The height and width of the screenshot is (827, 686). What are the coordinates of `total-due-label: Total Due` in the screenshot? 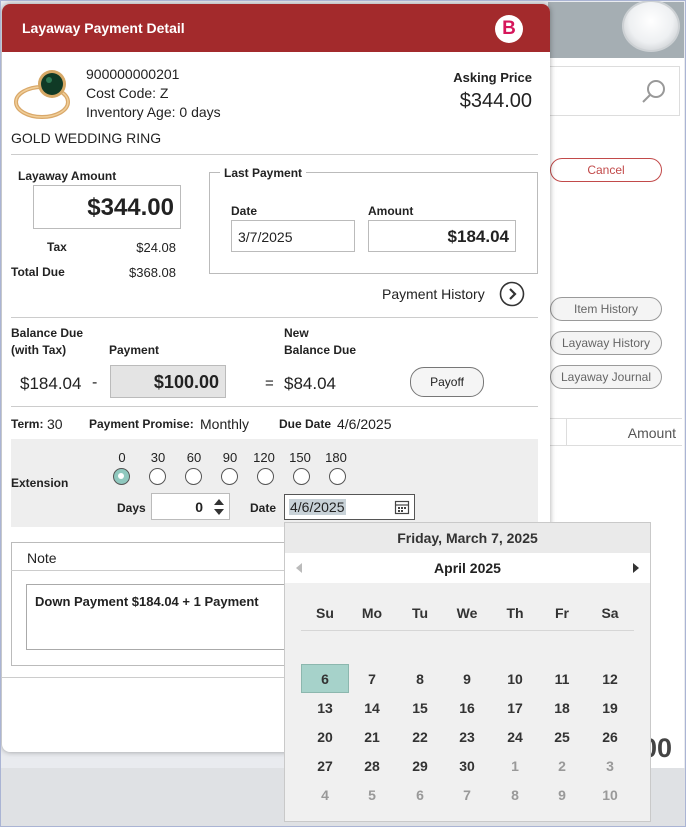 It's located at (38, 272).